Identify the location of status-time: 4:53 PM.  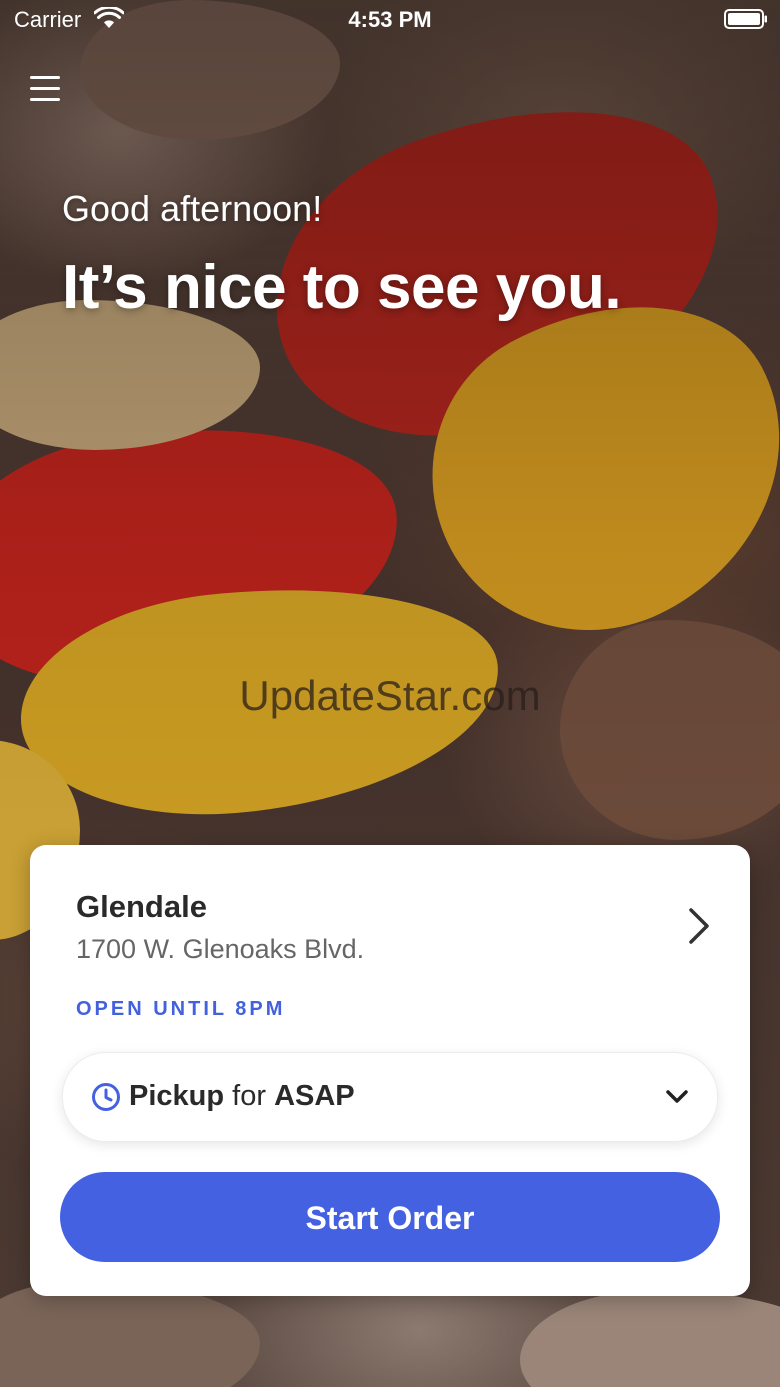
(390, 19).